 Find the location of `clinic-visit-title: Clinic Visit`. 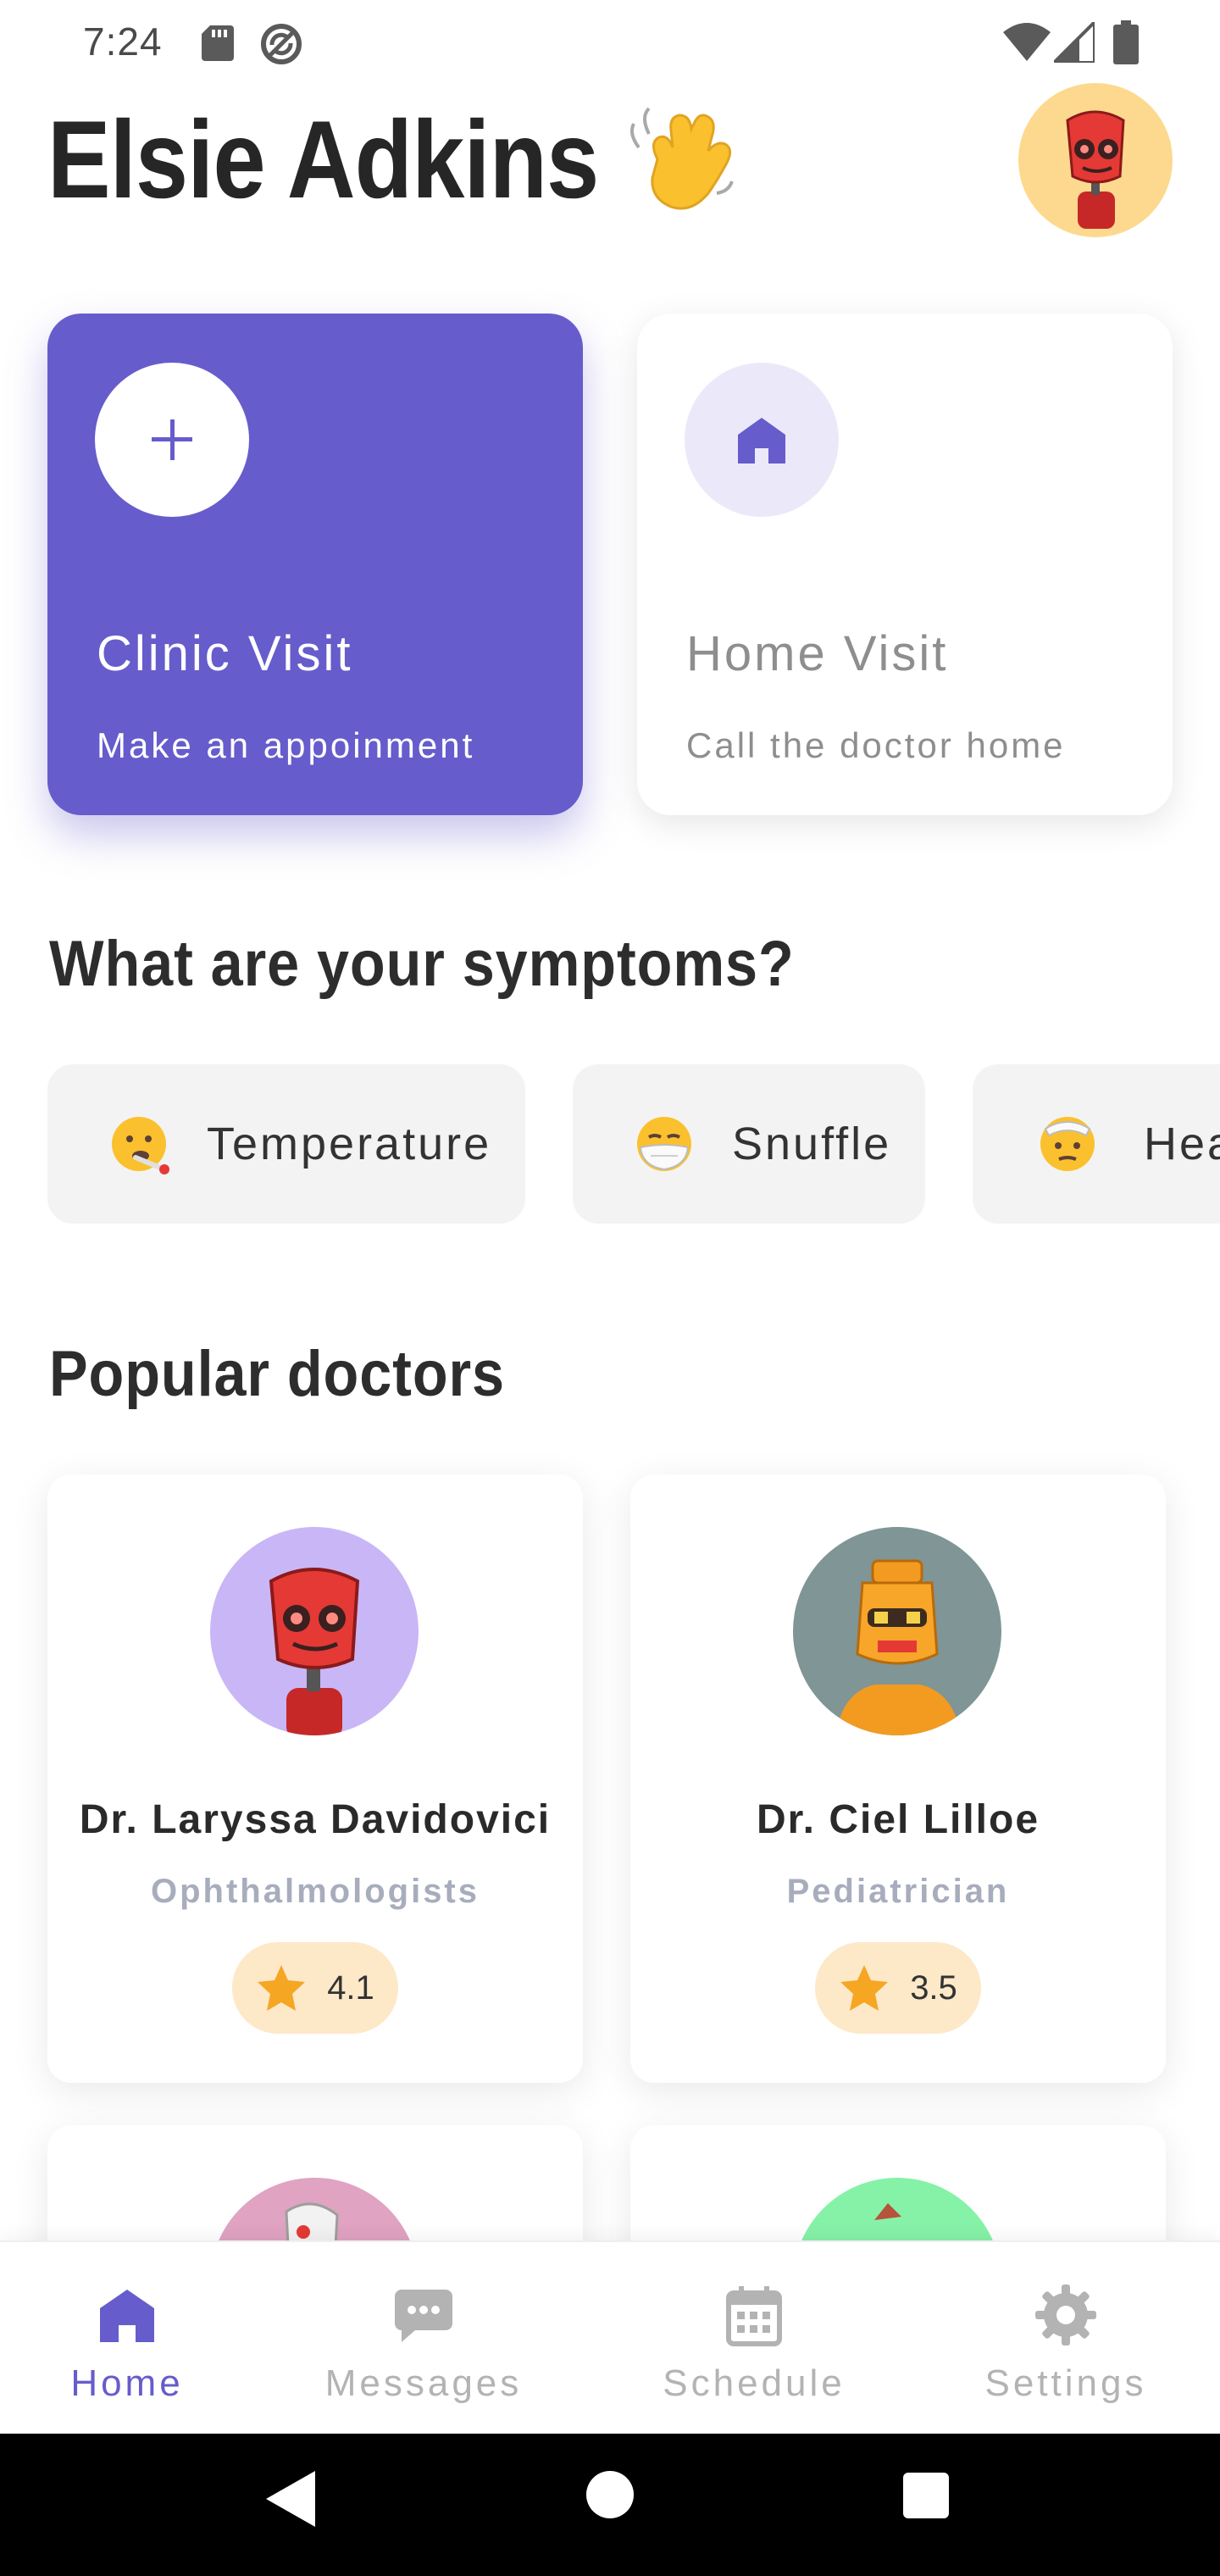

clinic-visit-title: Clinic Visit is located at coordinates (225, 653).